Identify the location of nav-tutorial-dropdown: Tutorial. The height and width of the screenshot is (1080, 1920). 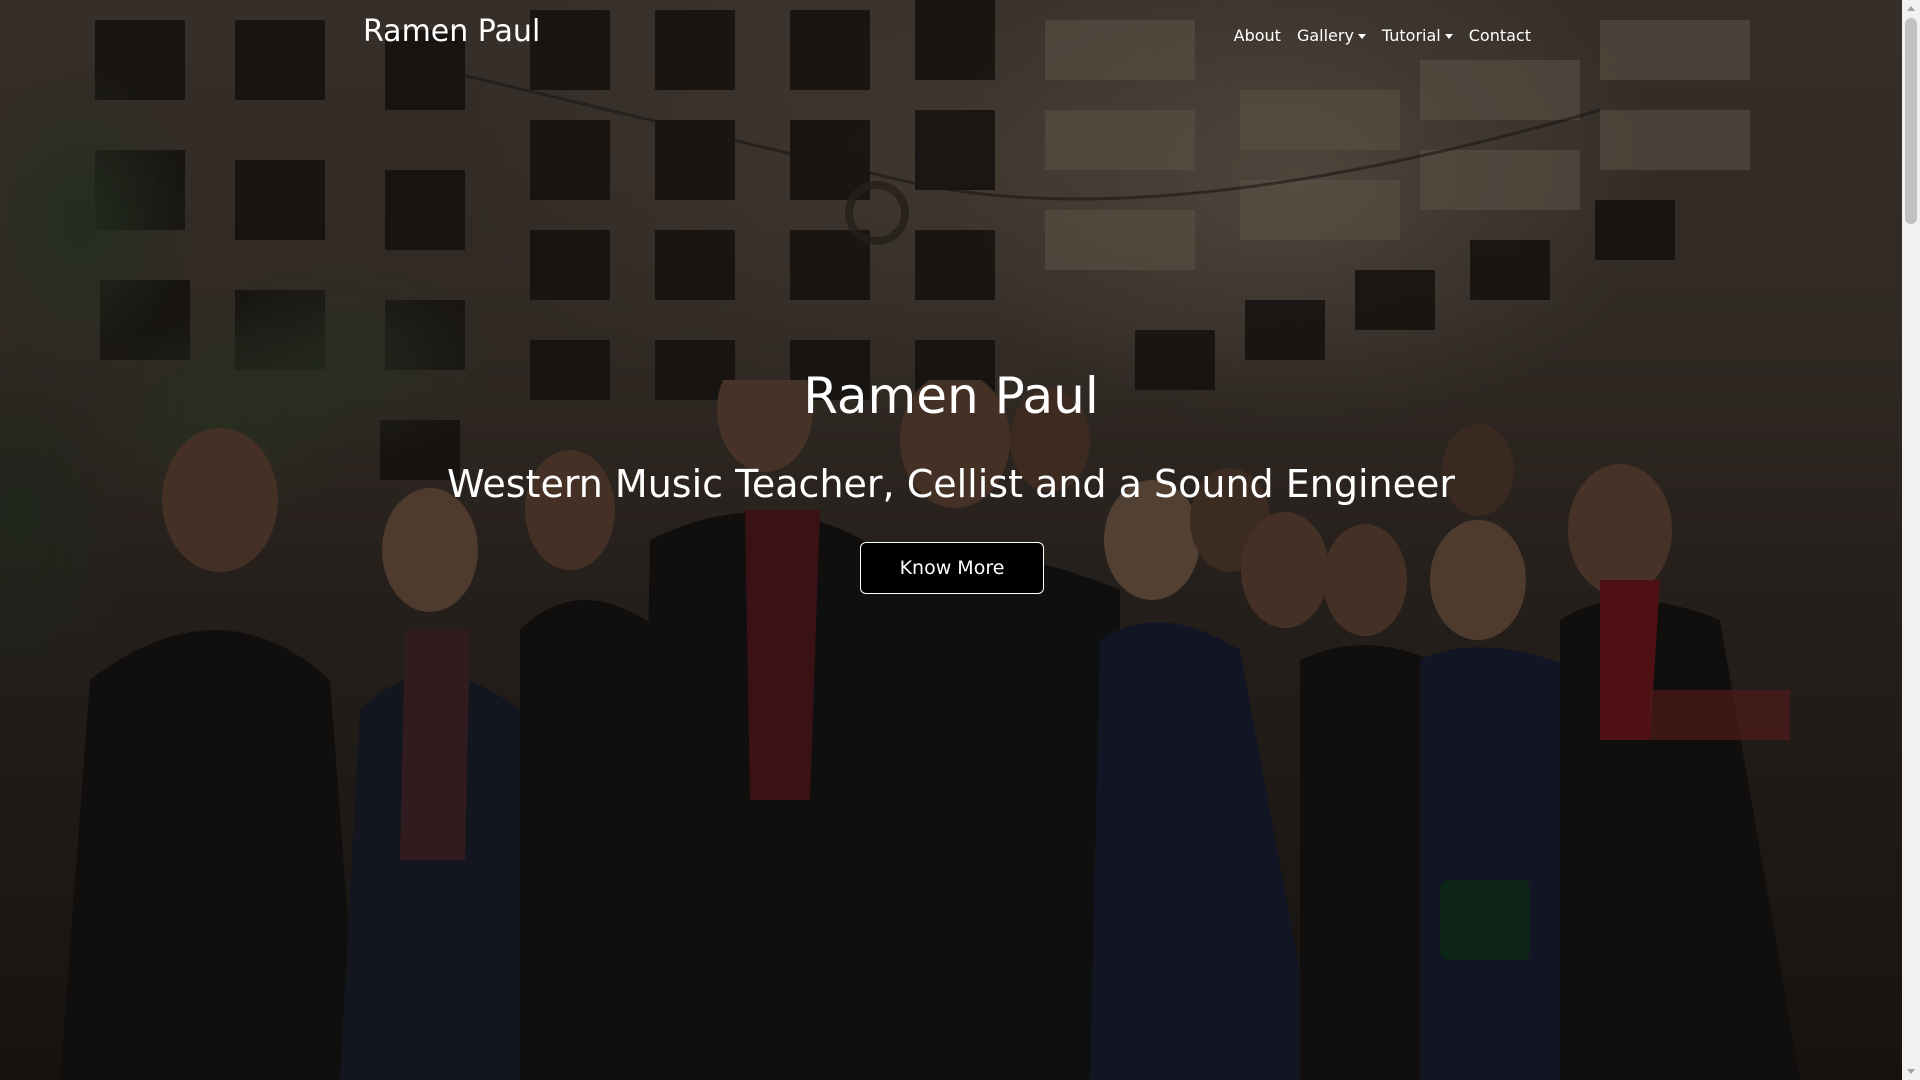
(1417, 36).